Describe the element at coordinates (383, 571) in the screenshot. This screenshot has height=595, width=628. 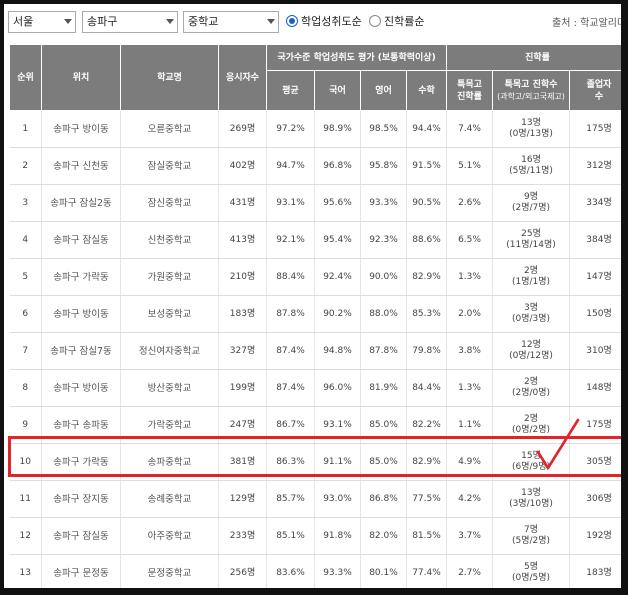
I see `cell-english: 80.1%` at that location.